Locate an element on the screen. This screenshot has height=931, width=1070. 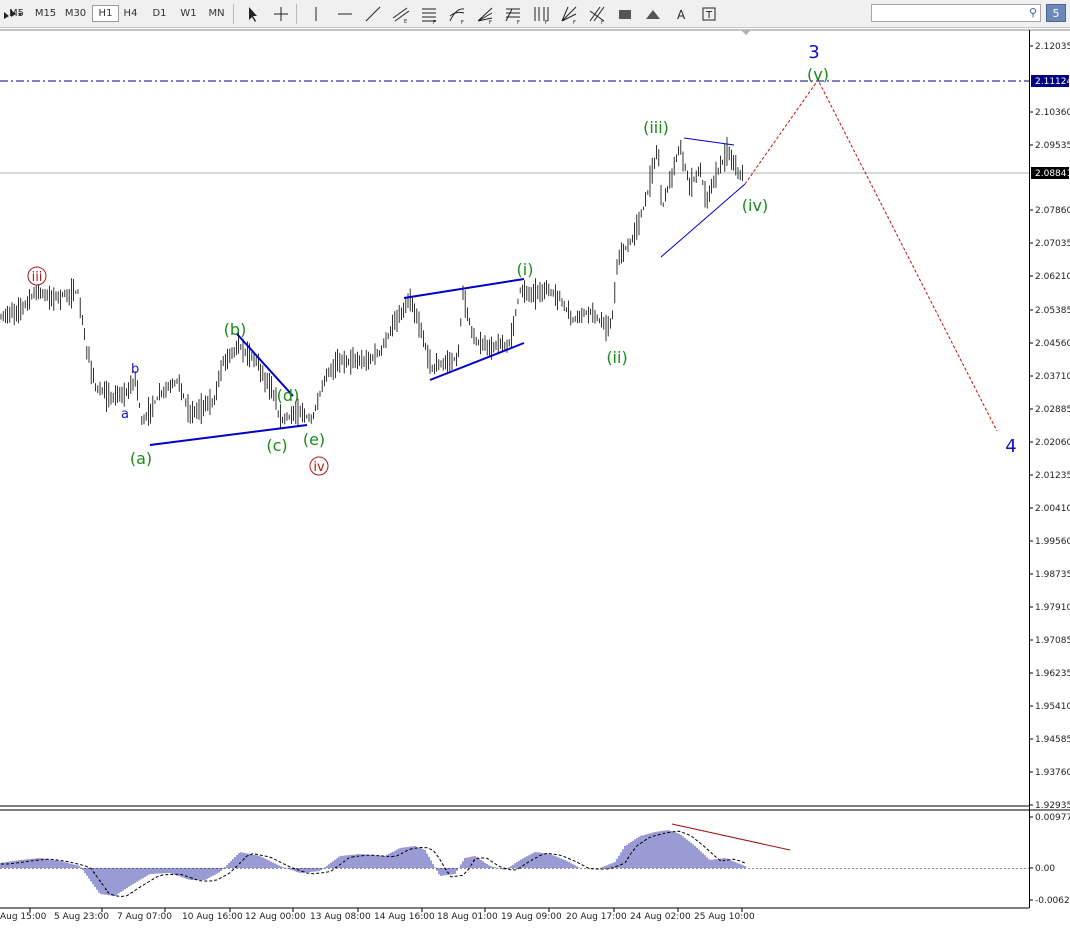
price-tick-label: 1.92935 is located at coordinates (1052, 806).